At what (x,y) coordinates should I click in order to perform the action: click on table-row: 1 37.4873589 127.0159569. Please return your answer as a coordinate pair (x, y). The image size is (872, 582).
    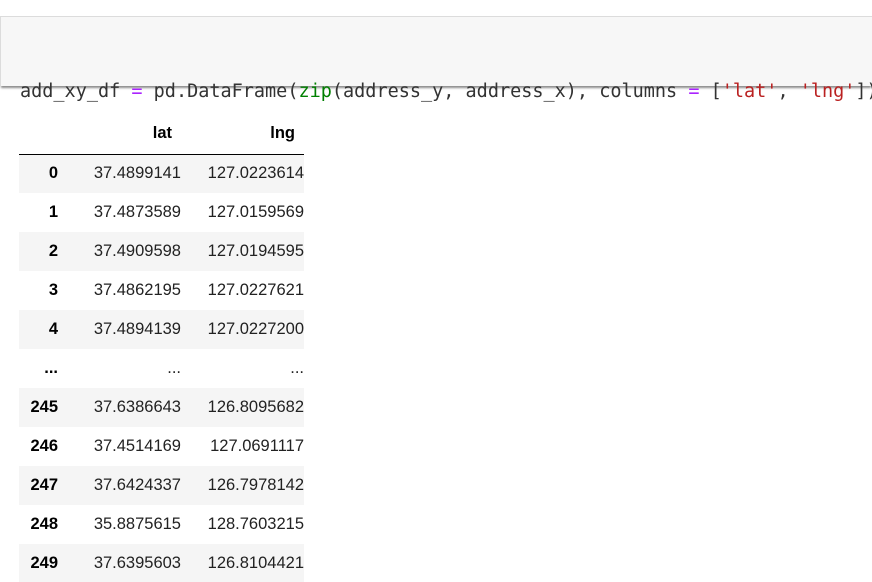
    Looking at the image, I should click on (161, 212).